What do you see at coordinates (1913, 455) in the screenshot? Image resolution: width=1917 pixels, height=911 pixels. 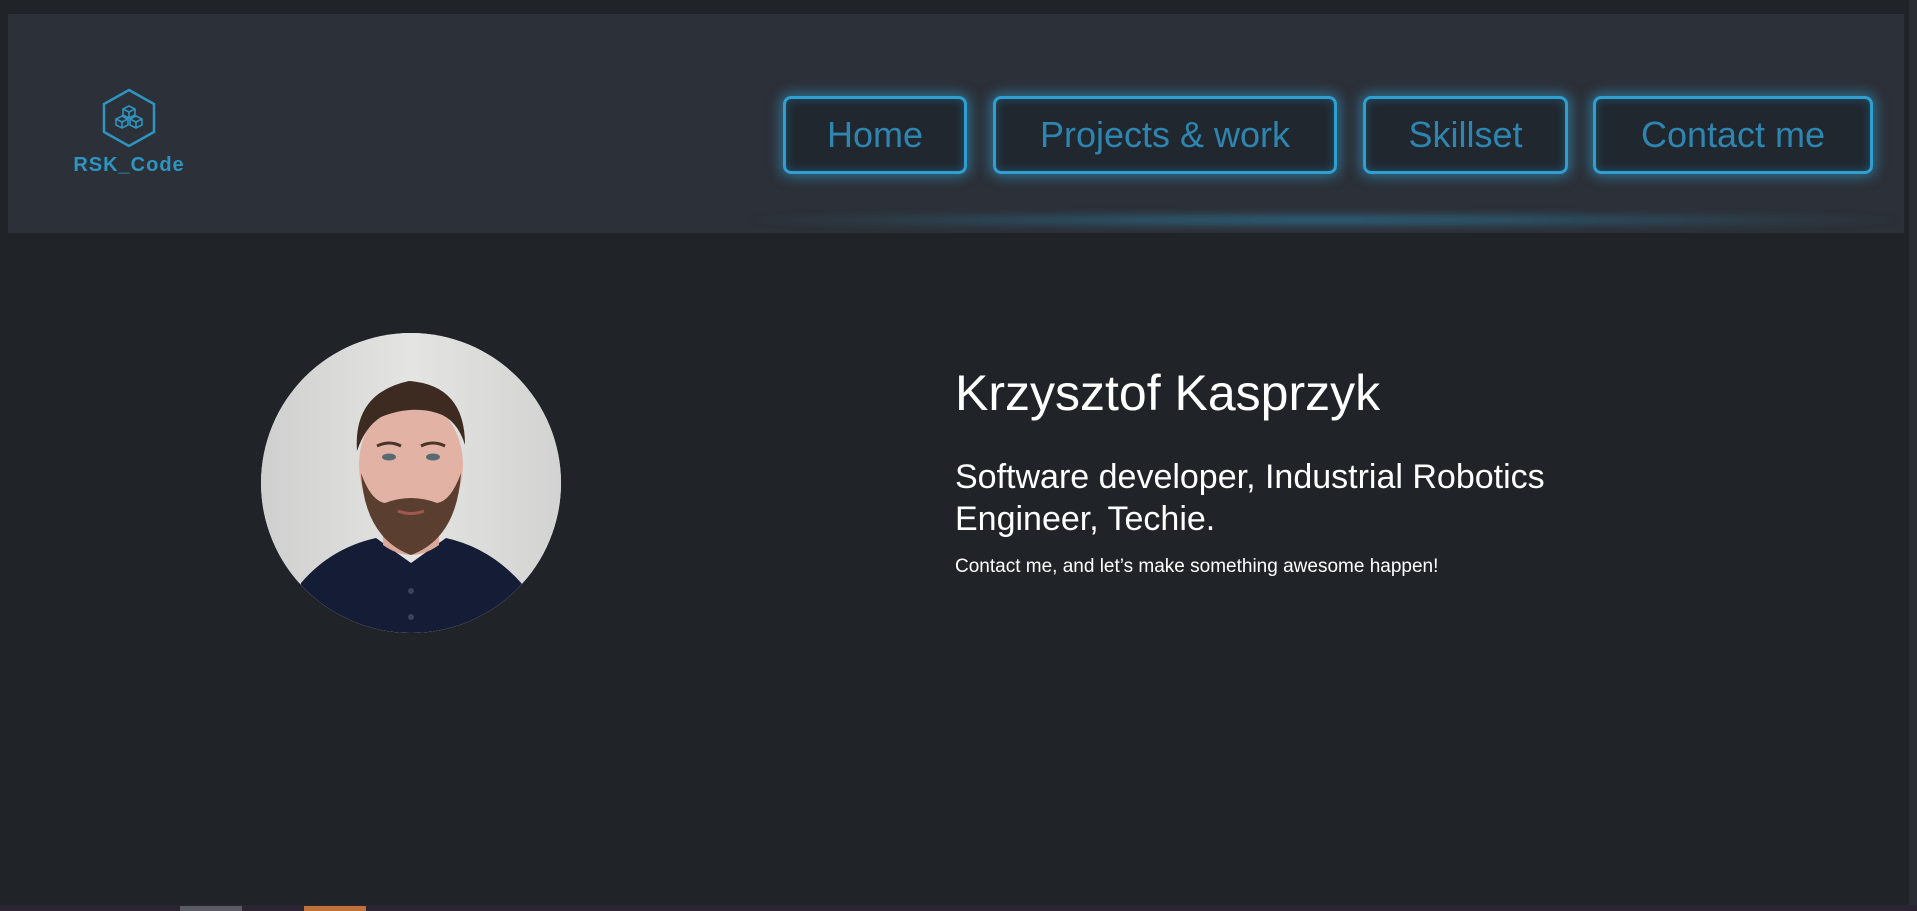 I see `scrollbar-track` at bounding box center [1913, 455].